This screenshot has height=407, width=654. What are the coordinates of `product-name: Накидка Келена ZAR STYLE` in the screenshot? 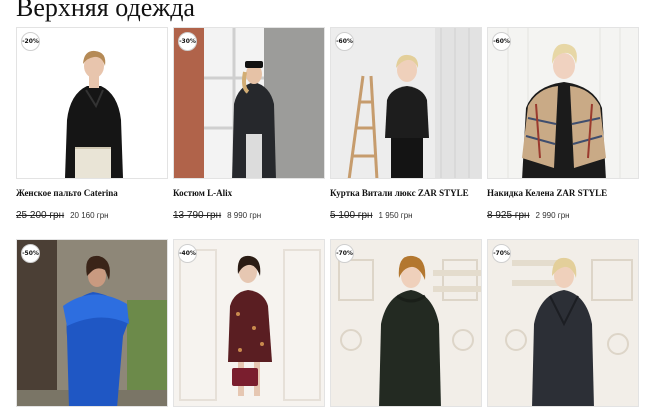 It's located at (563, 193).